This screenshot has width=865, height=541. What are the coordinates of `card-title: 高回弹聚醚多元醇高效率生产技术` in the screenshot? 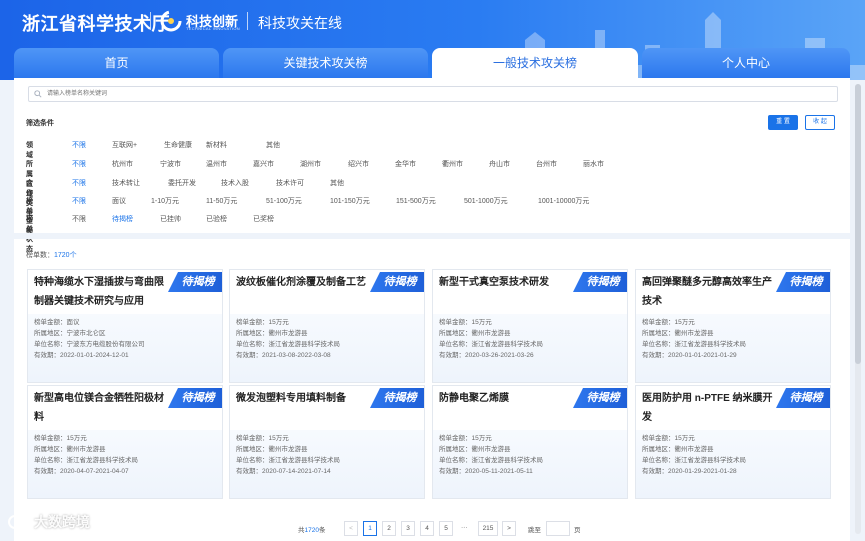 It's located at (708, 292).